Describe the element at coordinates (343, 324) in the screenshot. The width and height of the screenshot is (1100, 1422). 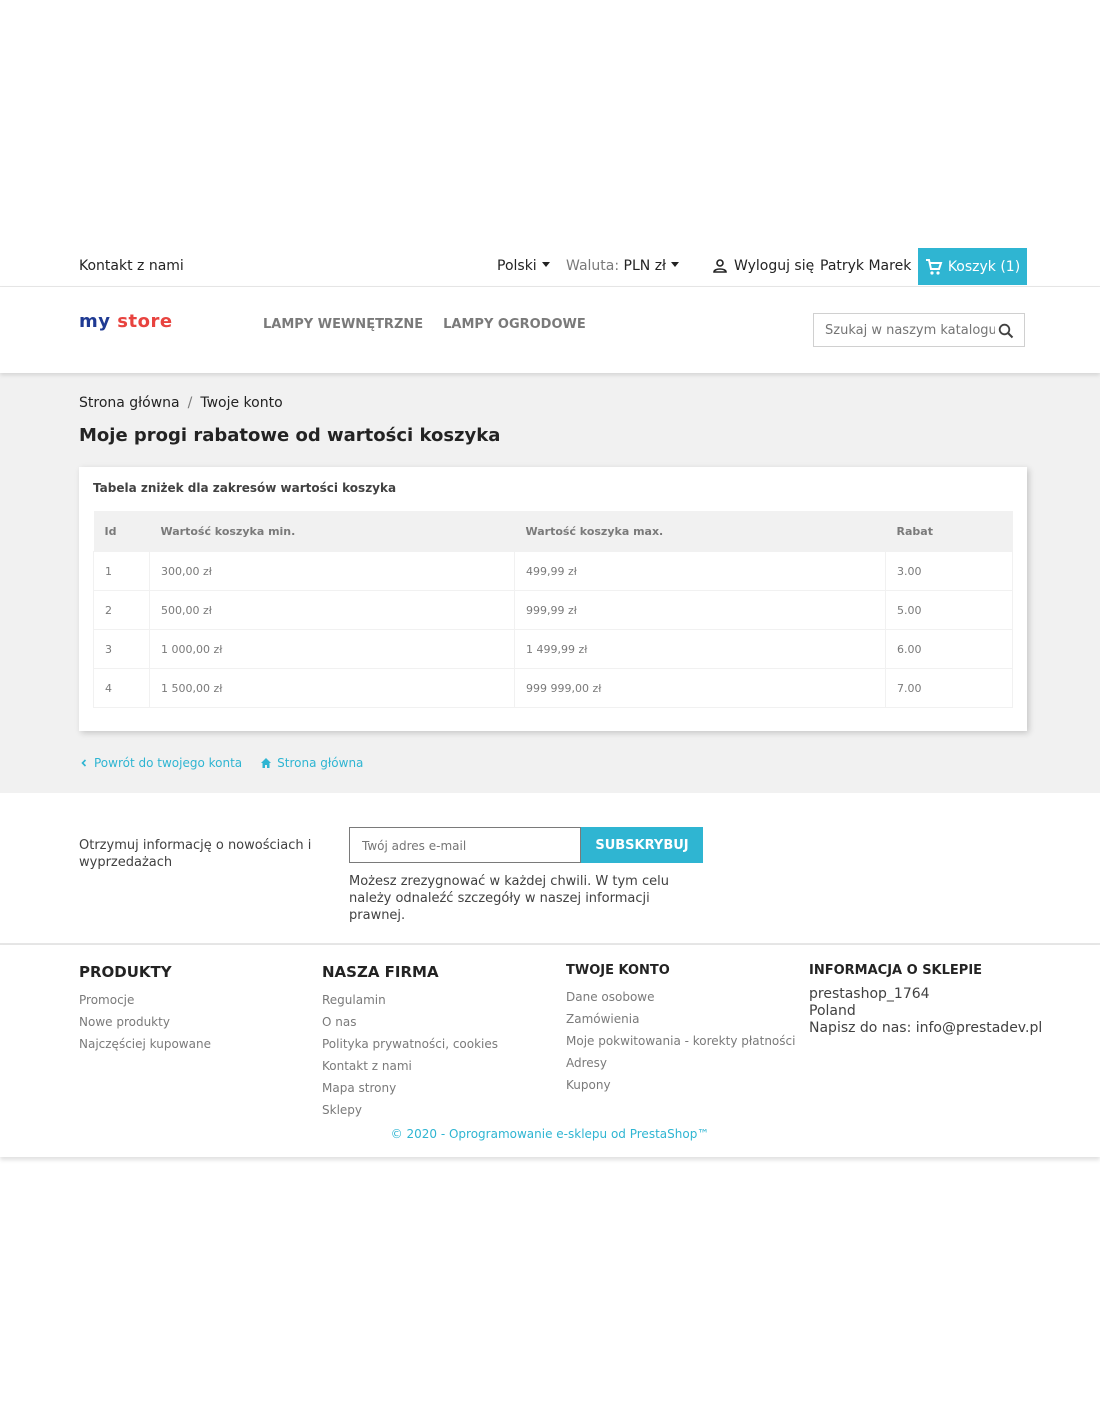
I see `nav-item-indoor-lamps: LAMPY WEWNĘTRZNE` at that location.